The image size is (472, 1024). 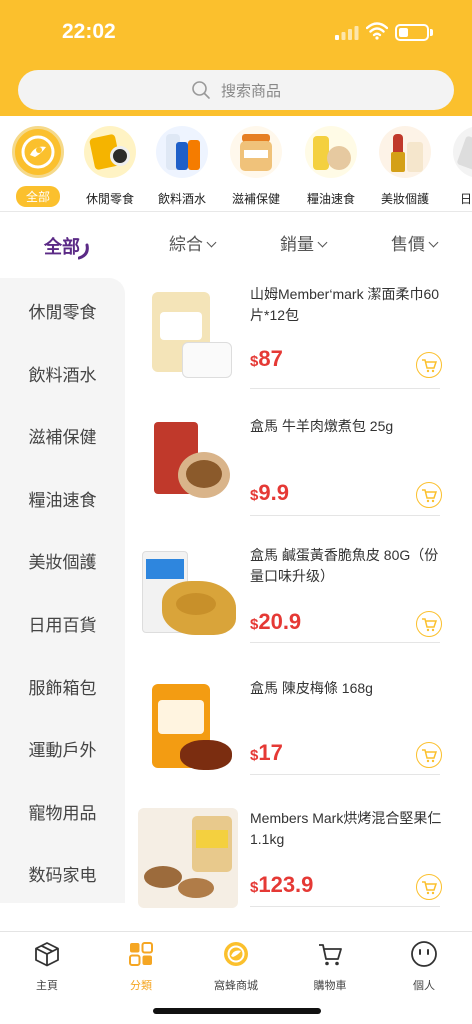 I want to click on category-daily-goods: 日月, so click(x=457, y=166).